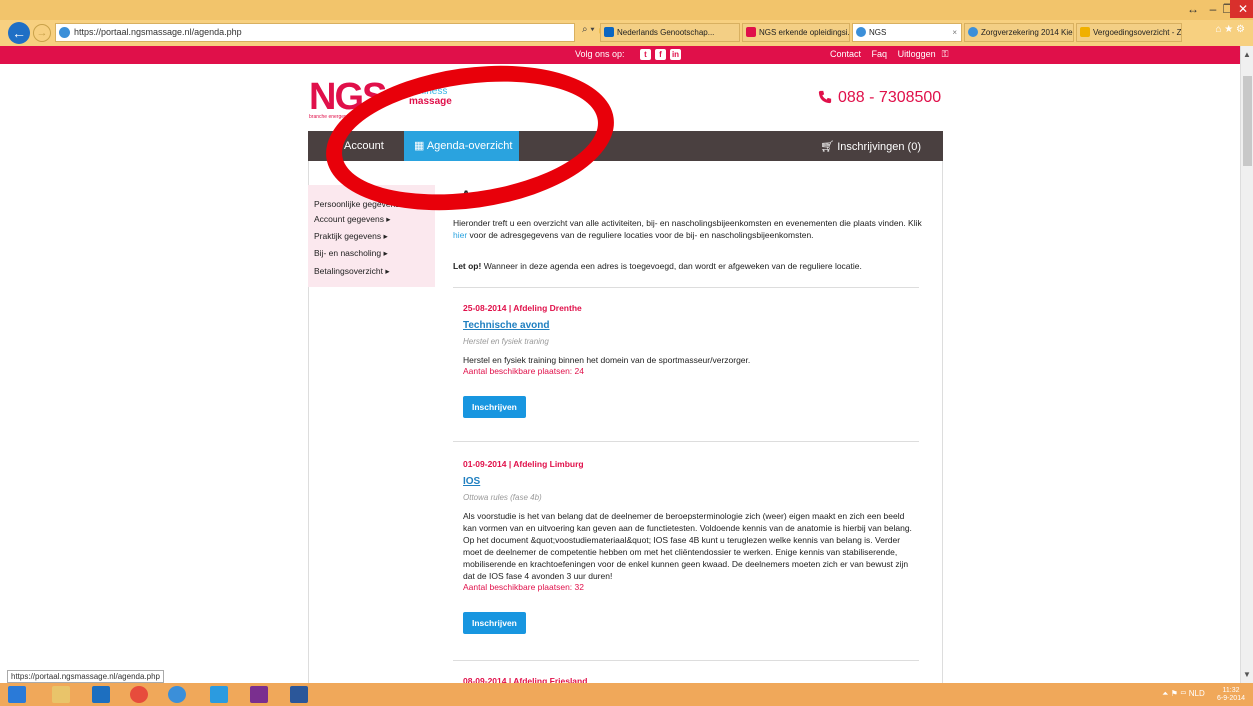 The width and height of the screenshot is (1253, 706). I want to click on event-places: Aantal beschikbare plaatsen: 24, so click(523, 371).